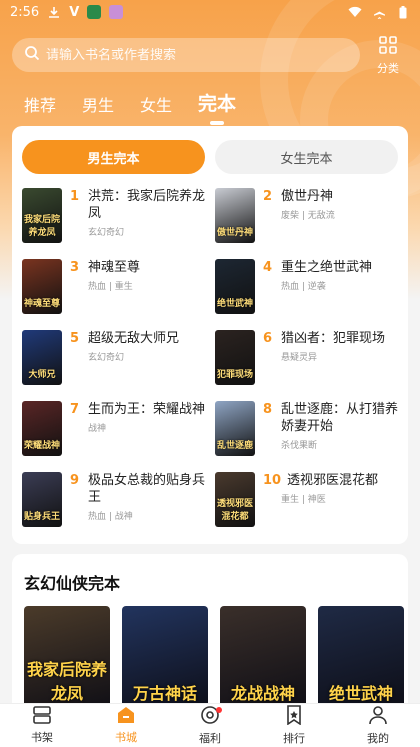  What do you see at coordinates (114, 267) in the screenshot?
I see `book-title: 神魂至尊` at bounding box center [114, 267].